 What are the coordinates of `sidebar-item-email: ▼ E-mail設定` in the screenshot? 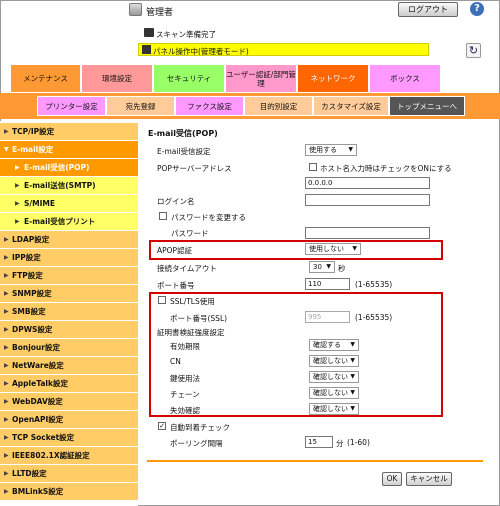 It's located at (69, 150).